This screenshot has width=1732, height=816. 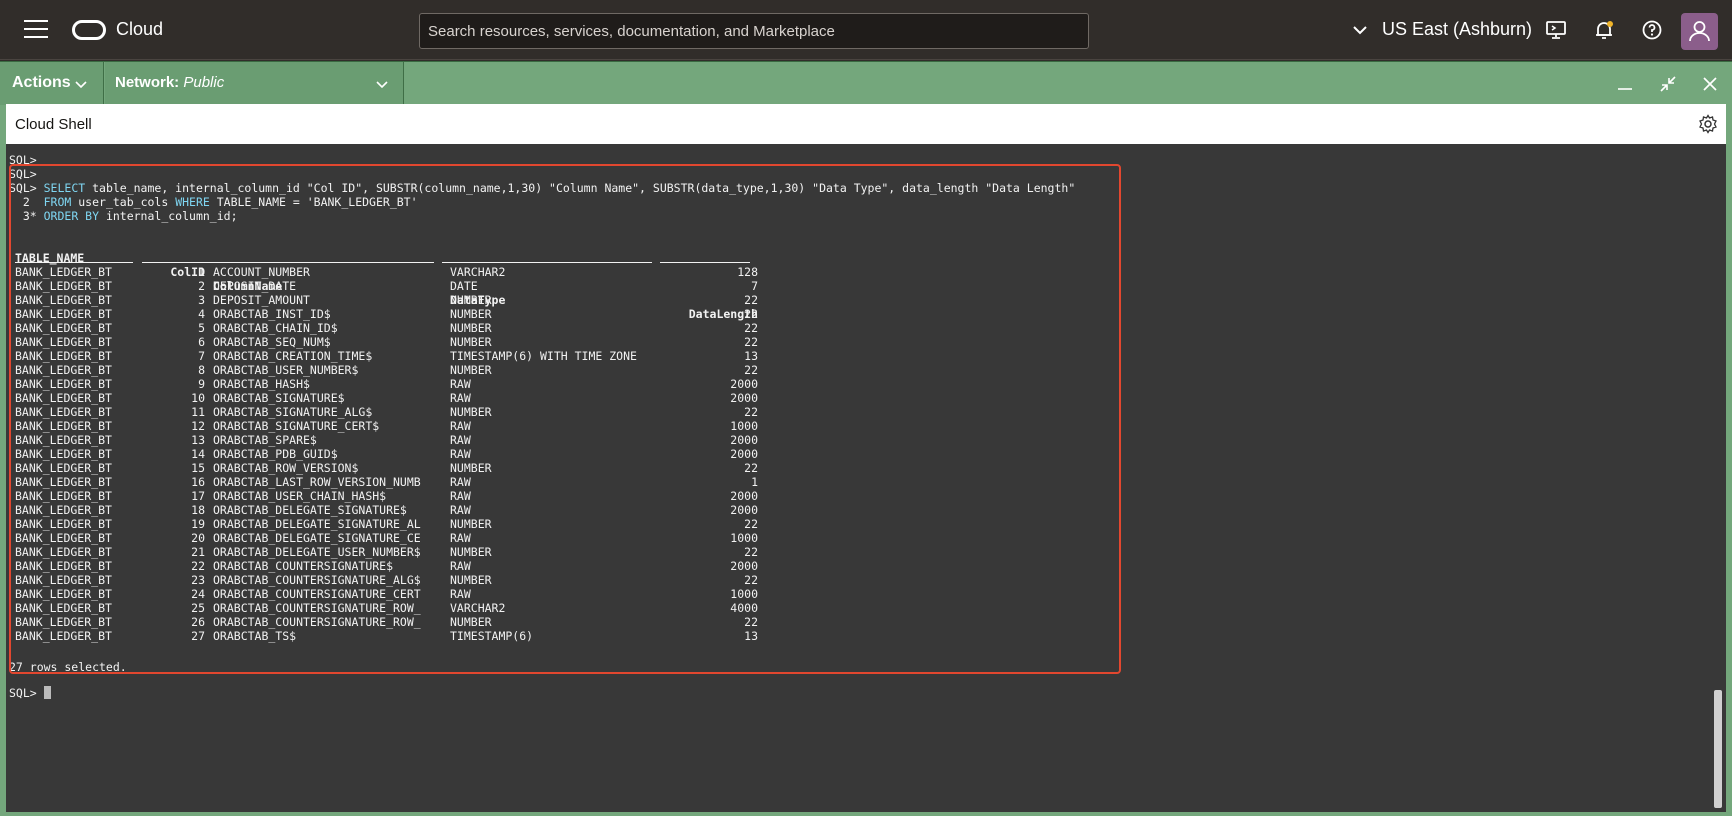 What do you see at coordinates (866, 83) in the screenshot?
I see `cloud-shell-toolbar: Actions Network: Public` at bounding box center [866, 83].